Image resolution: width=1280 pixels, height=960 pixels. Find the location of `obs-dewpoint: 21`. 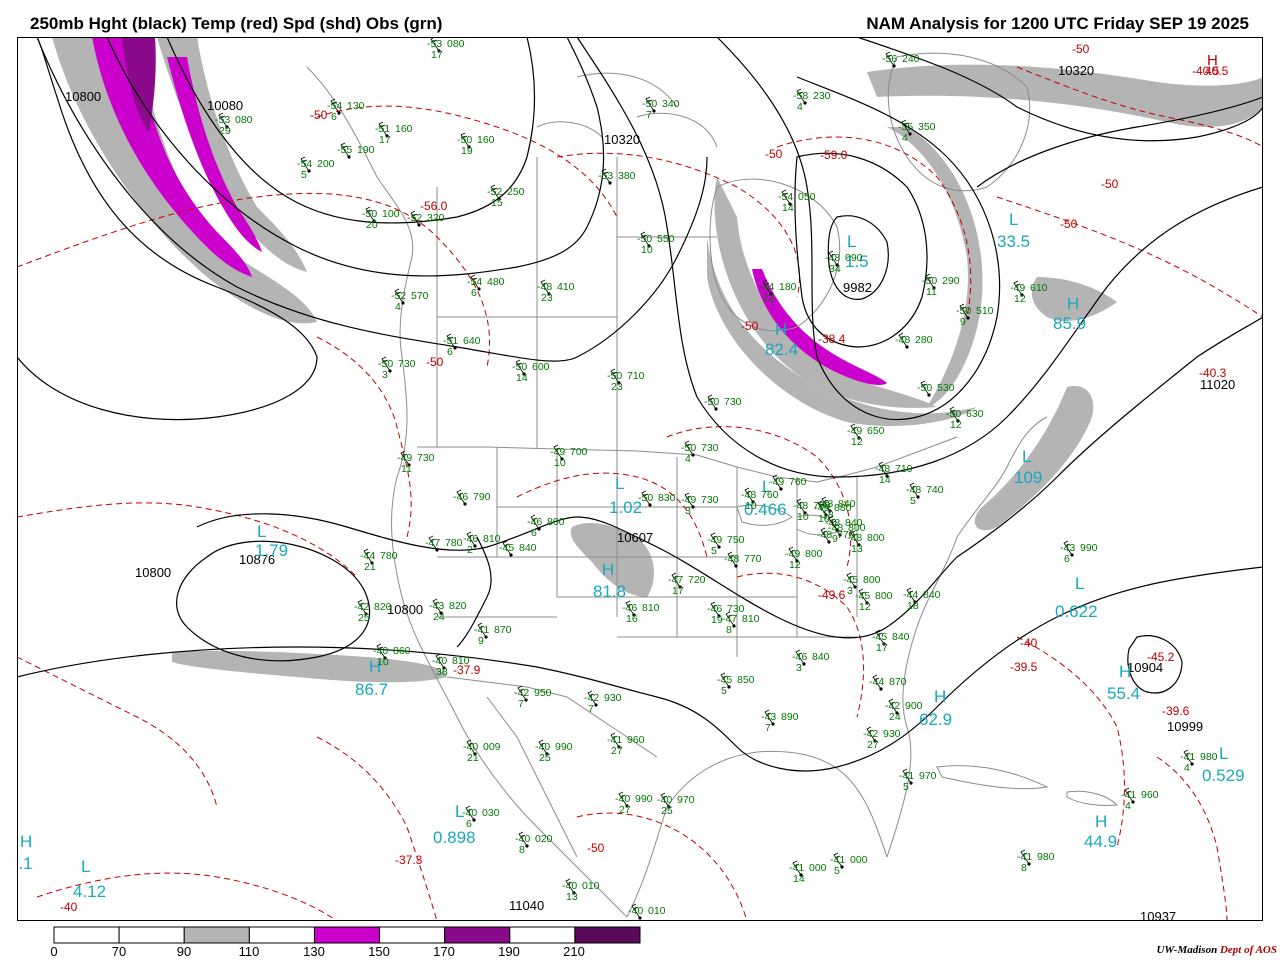

obs-dewpoint: 21 is located at coordinates (370, 567).